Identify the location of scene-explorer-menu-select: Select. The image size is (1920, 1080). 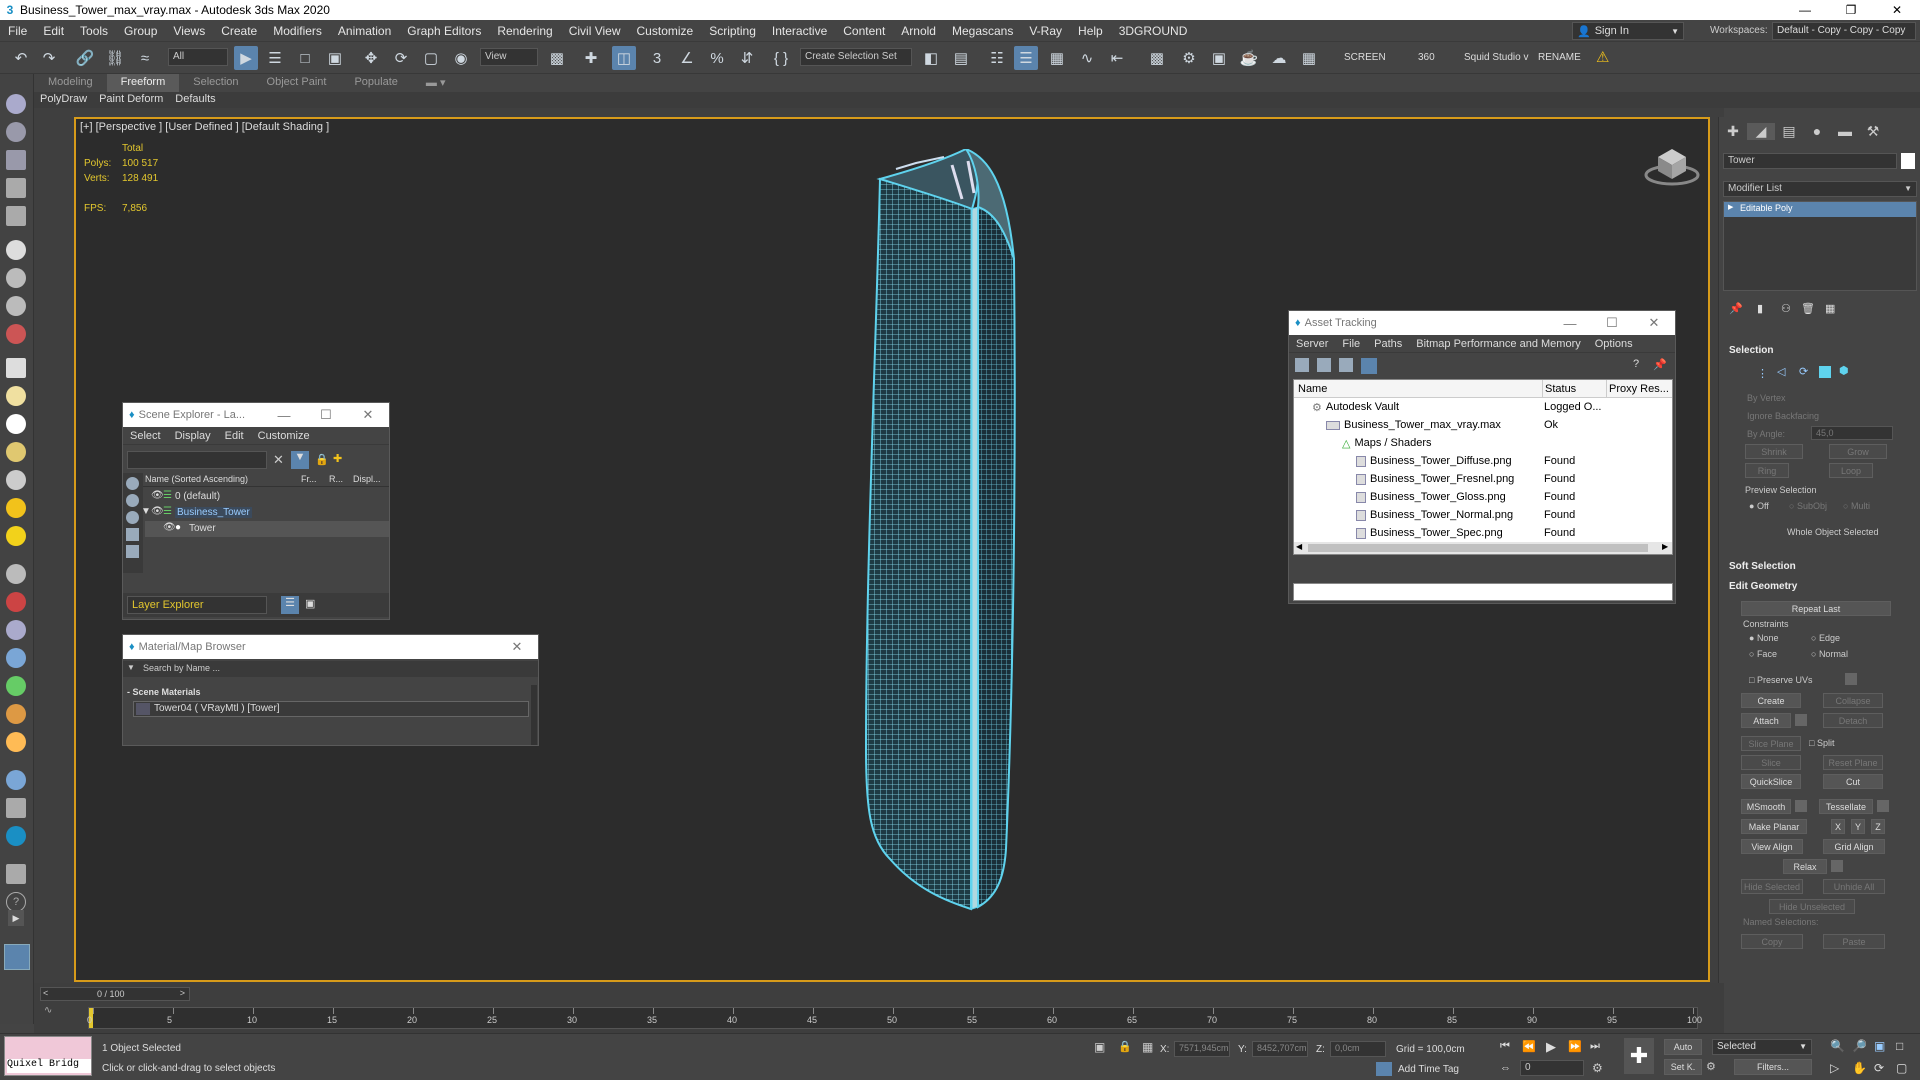
(145, 436).